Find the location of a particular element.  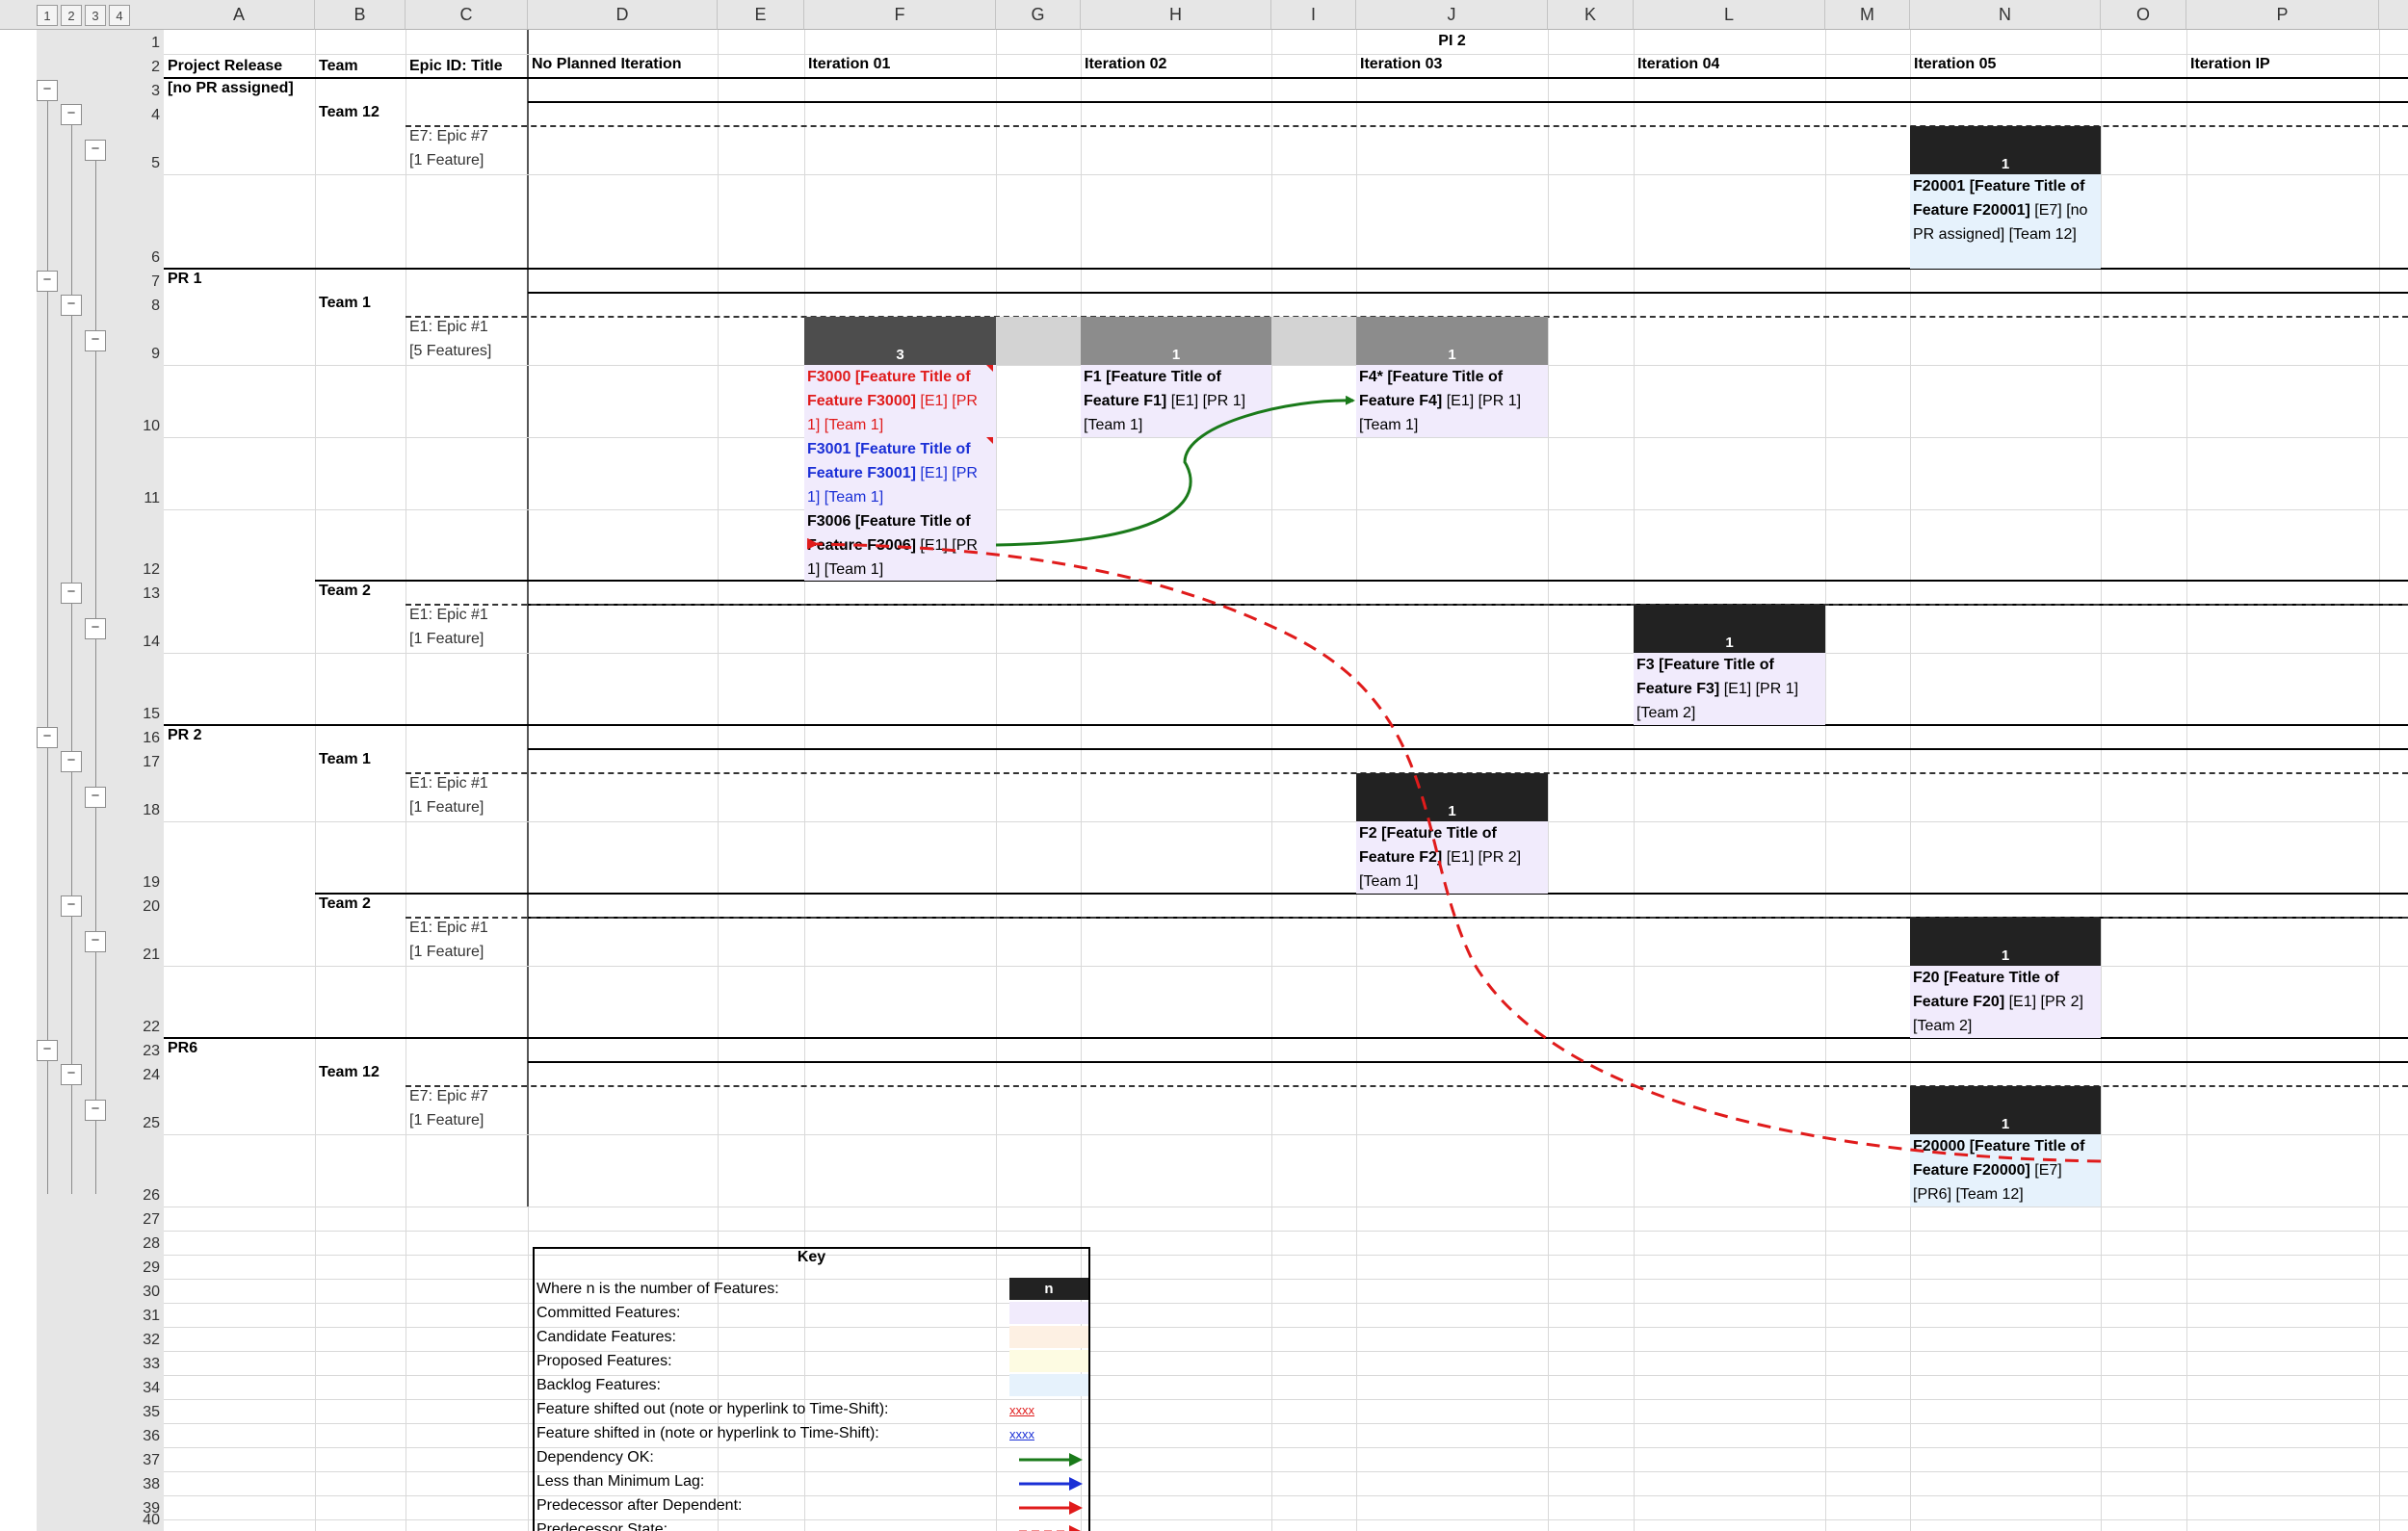

legend-pred-after: Predecessor after Dependent: is located at coordinates (640, 1505).